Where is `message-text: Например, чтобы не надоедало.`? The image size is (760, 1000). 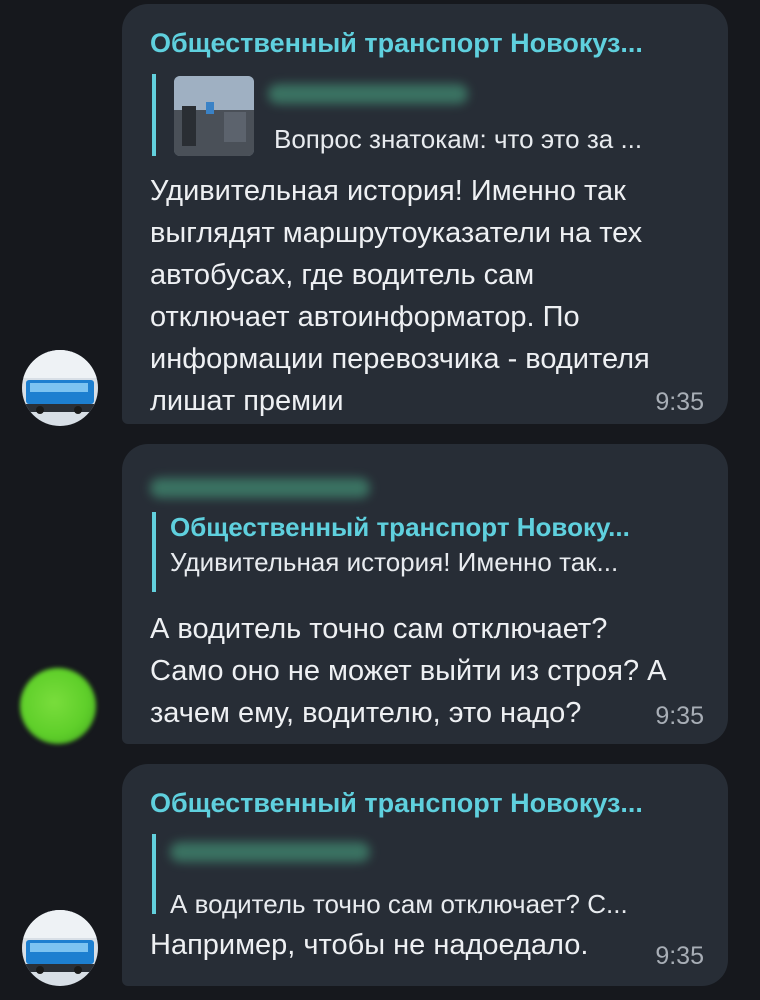
message-text: Например, чтобы не надоедало. is located at coordinates (369, 945).